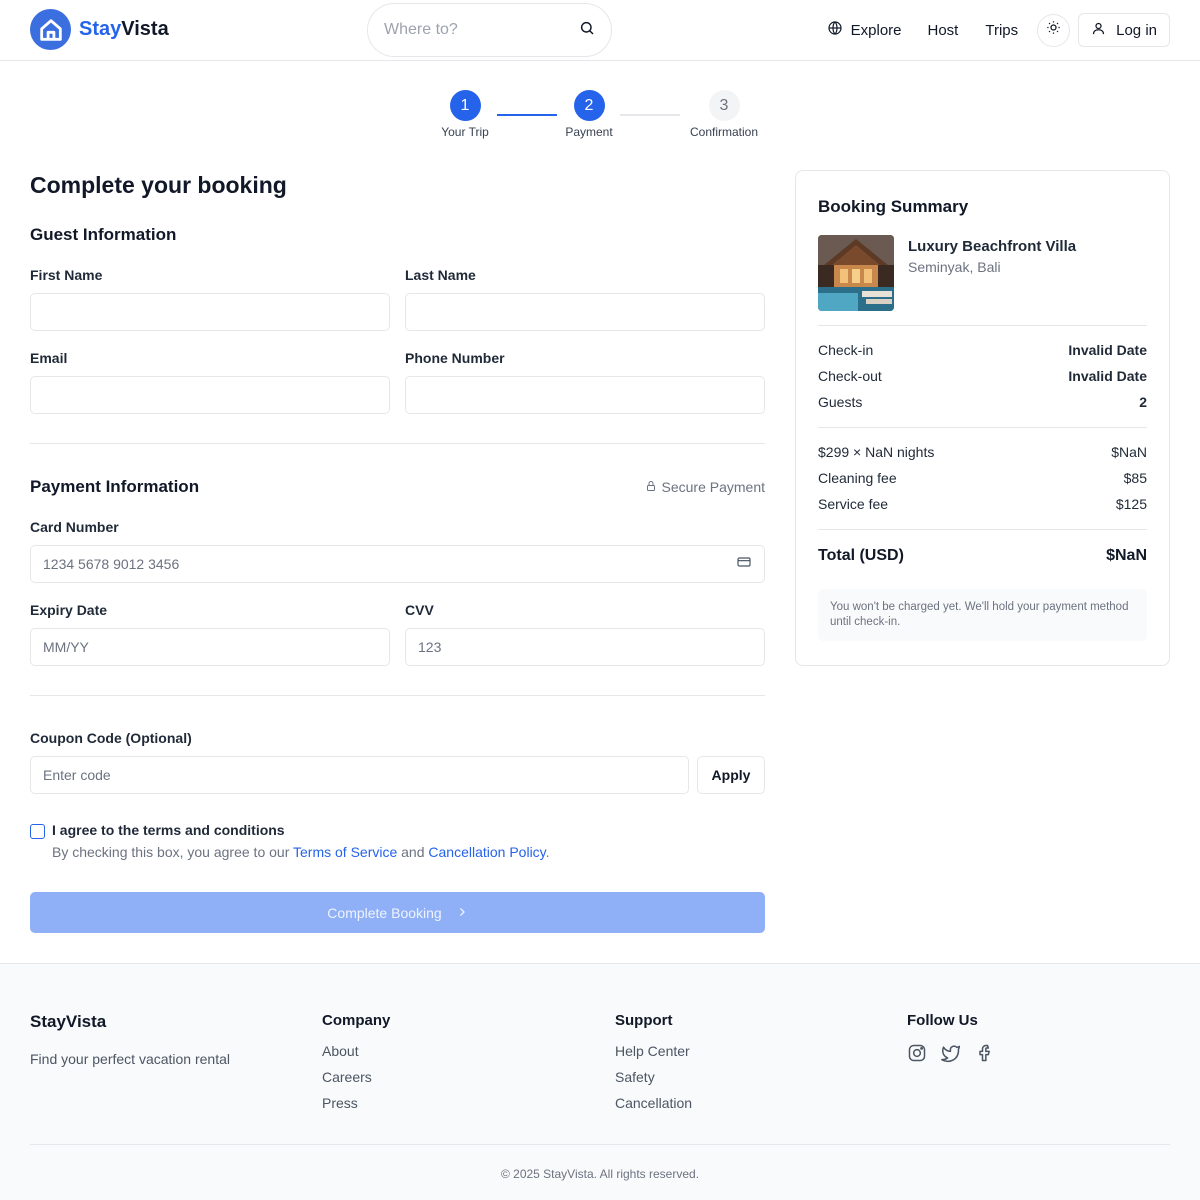  Describe the element at coordinates (168, 830) in the screenshot. I see `terms-title: I agree to the terms and conditions` at that location.